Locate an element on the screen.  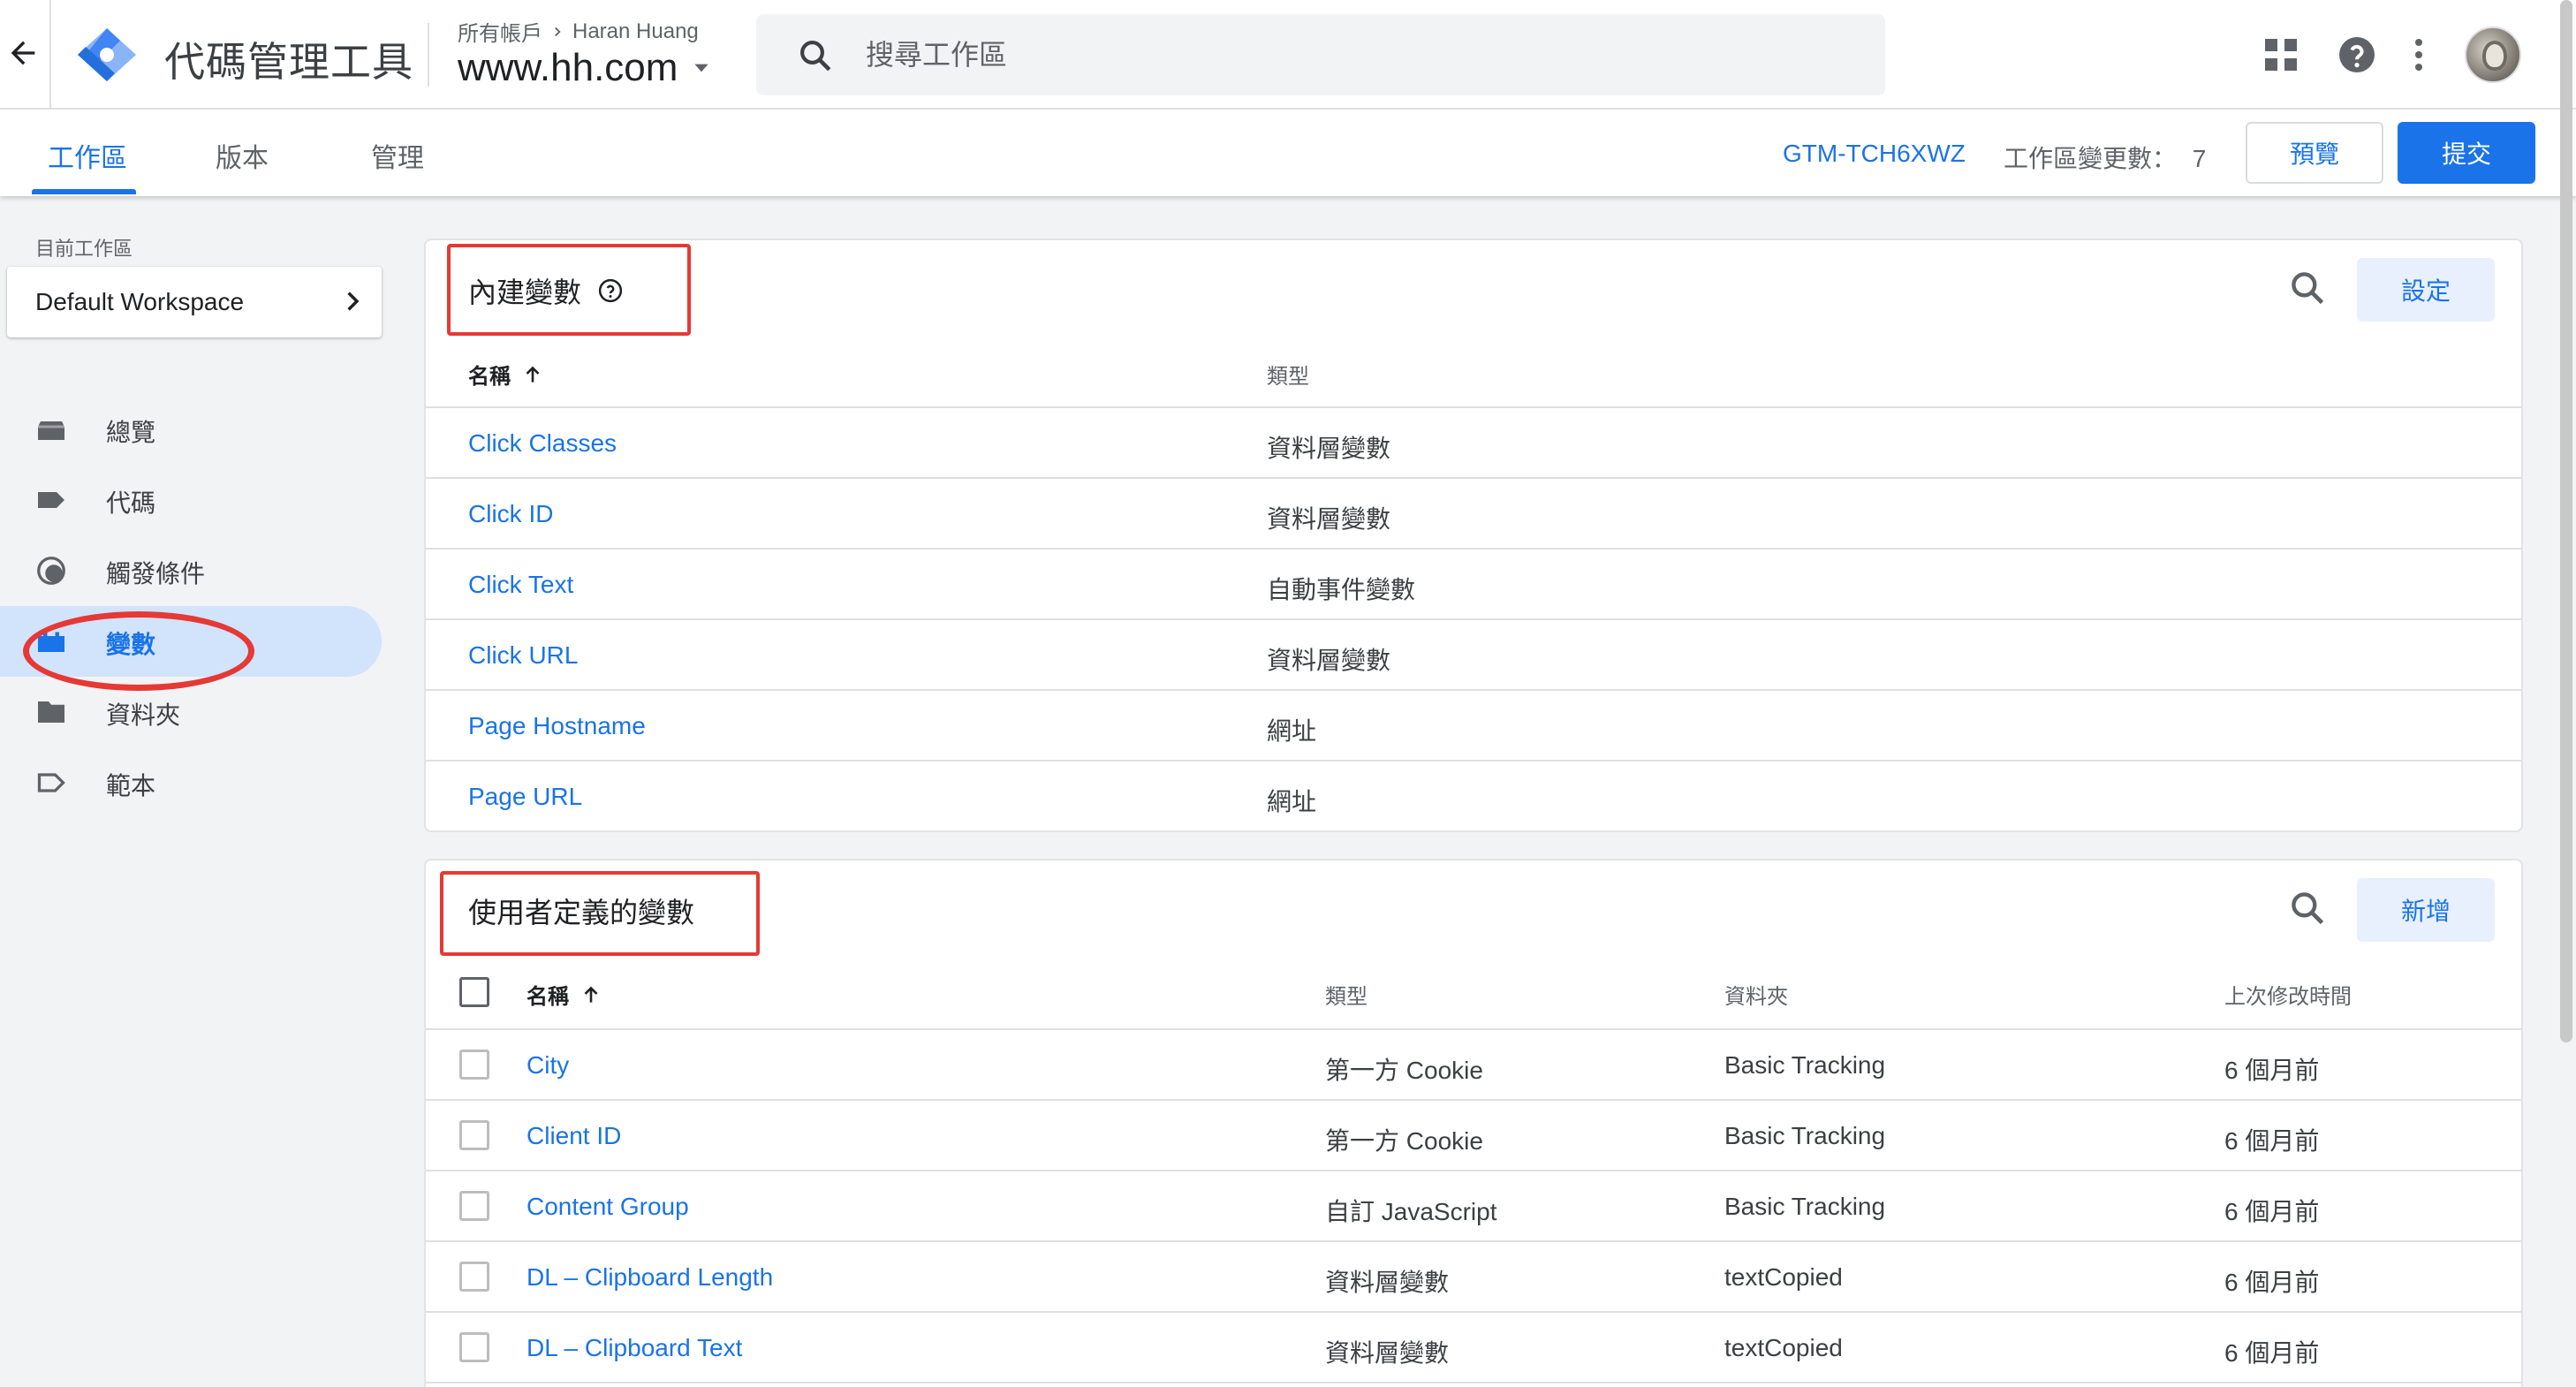
breadcrumb-all-accounts: 所有帳戶 is located at coordinates (500, 32).